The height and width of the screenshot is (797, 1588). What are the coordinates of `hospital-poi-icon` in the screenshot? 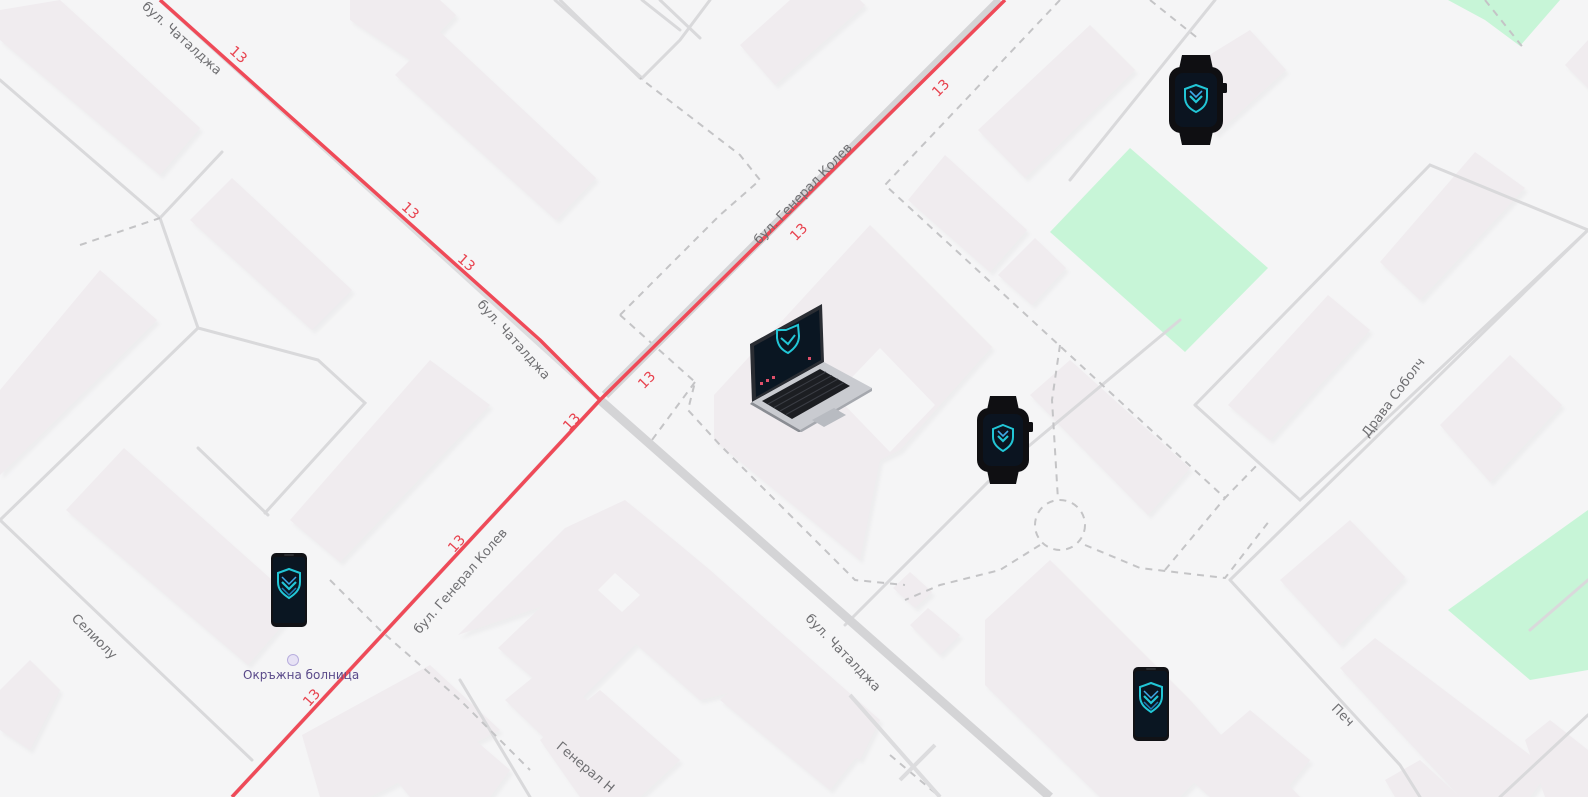 It's located at (293, 660).